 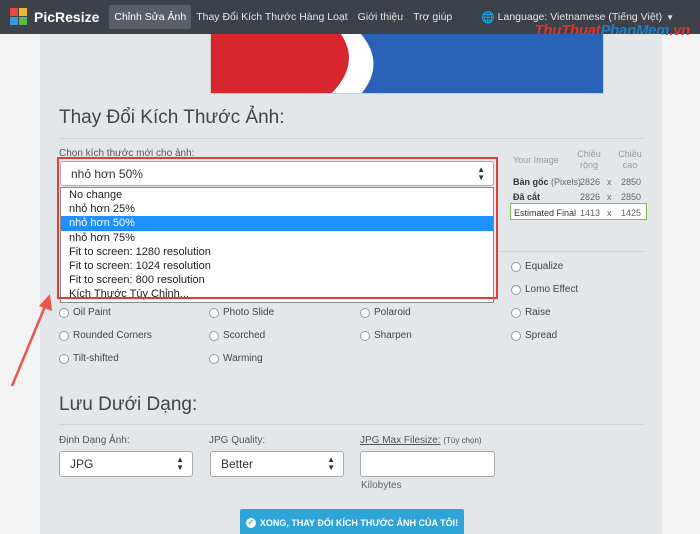 I want to click on image-preview, so click(x=407, y=64).